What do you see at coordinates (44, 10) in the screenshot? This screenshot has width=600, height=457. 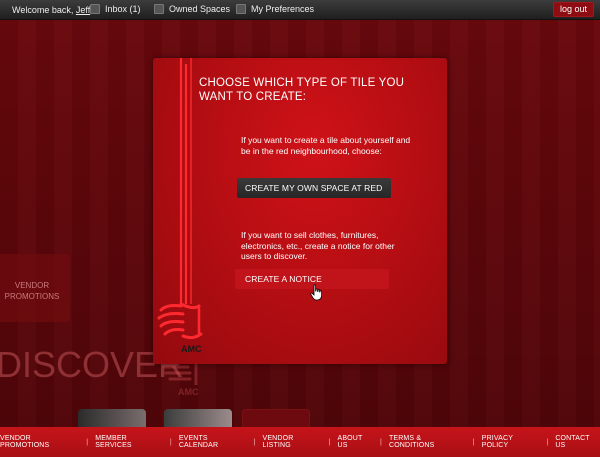 I see `welcome-prefix: Welcome back,` at bounding box center [44, 10].